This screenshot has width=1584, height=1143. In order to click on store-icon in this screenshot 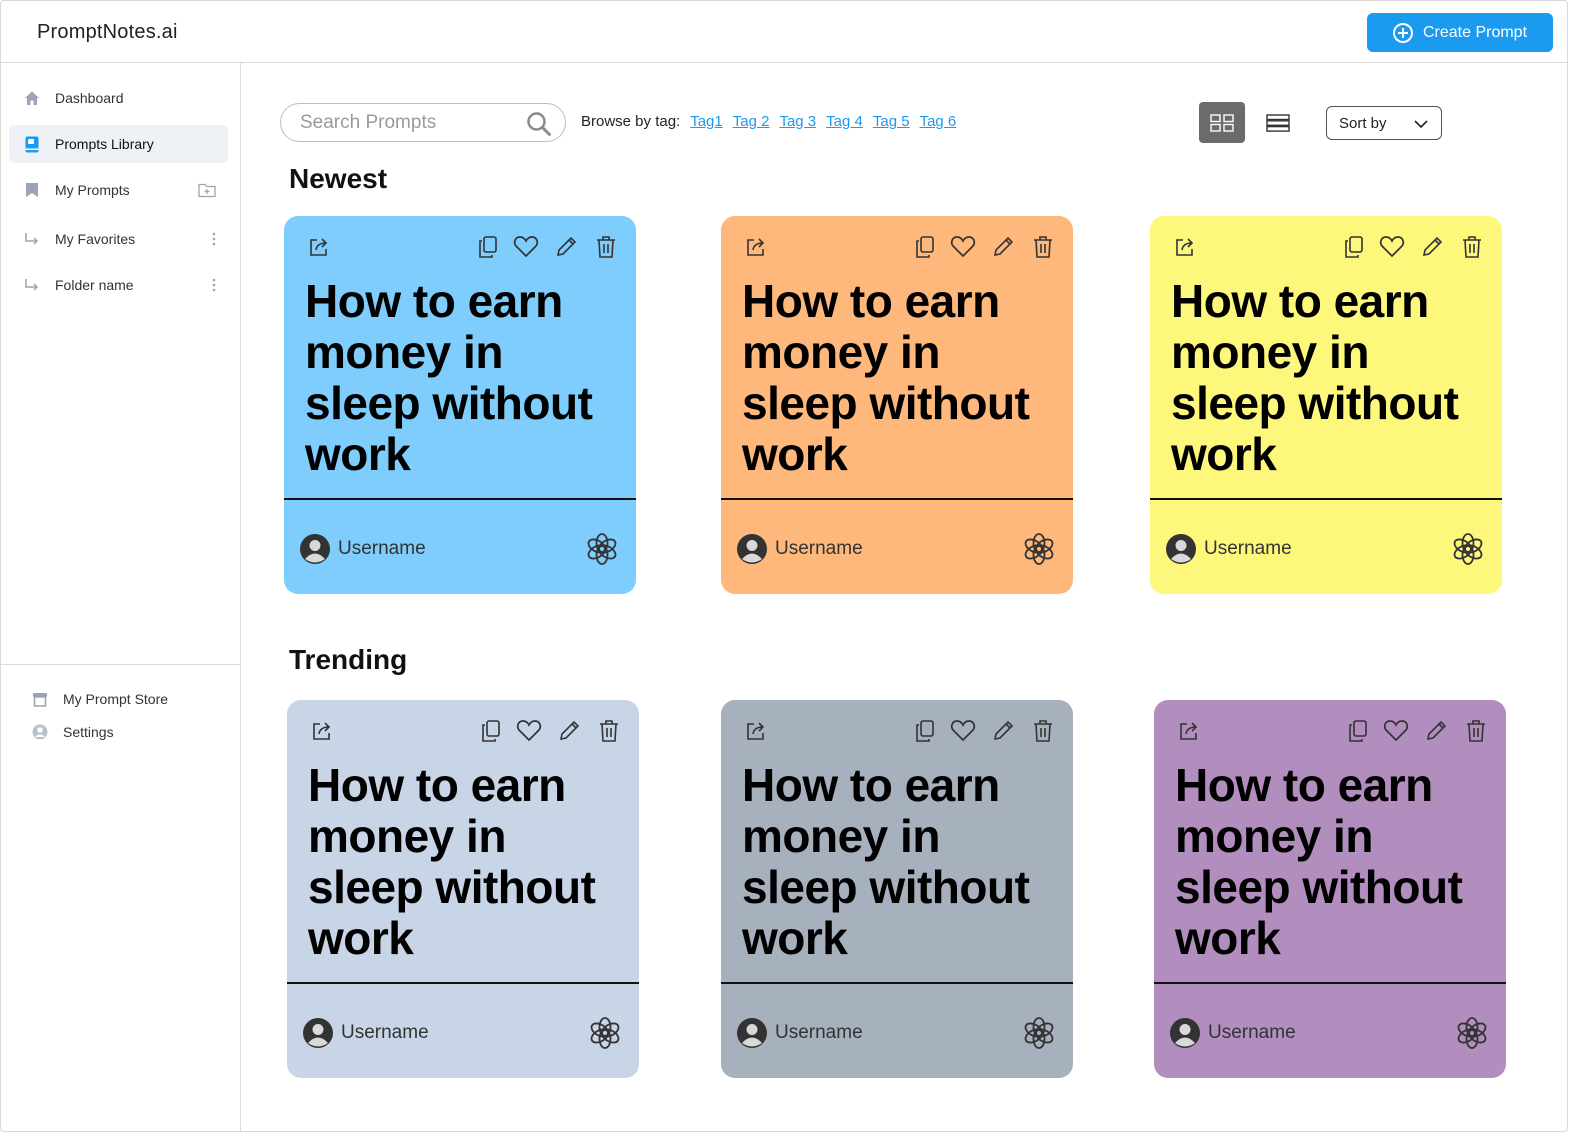, I will do `click(40, 699)`.